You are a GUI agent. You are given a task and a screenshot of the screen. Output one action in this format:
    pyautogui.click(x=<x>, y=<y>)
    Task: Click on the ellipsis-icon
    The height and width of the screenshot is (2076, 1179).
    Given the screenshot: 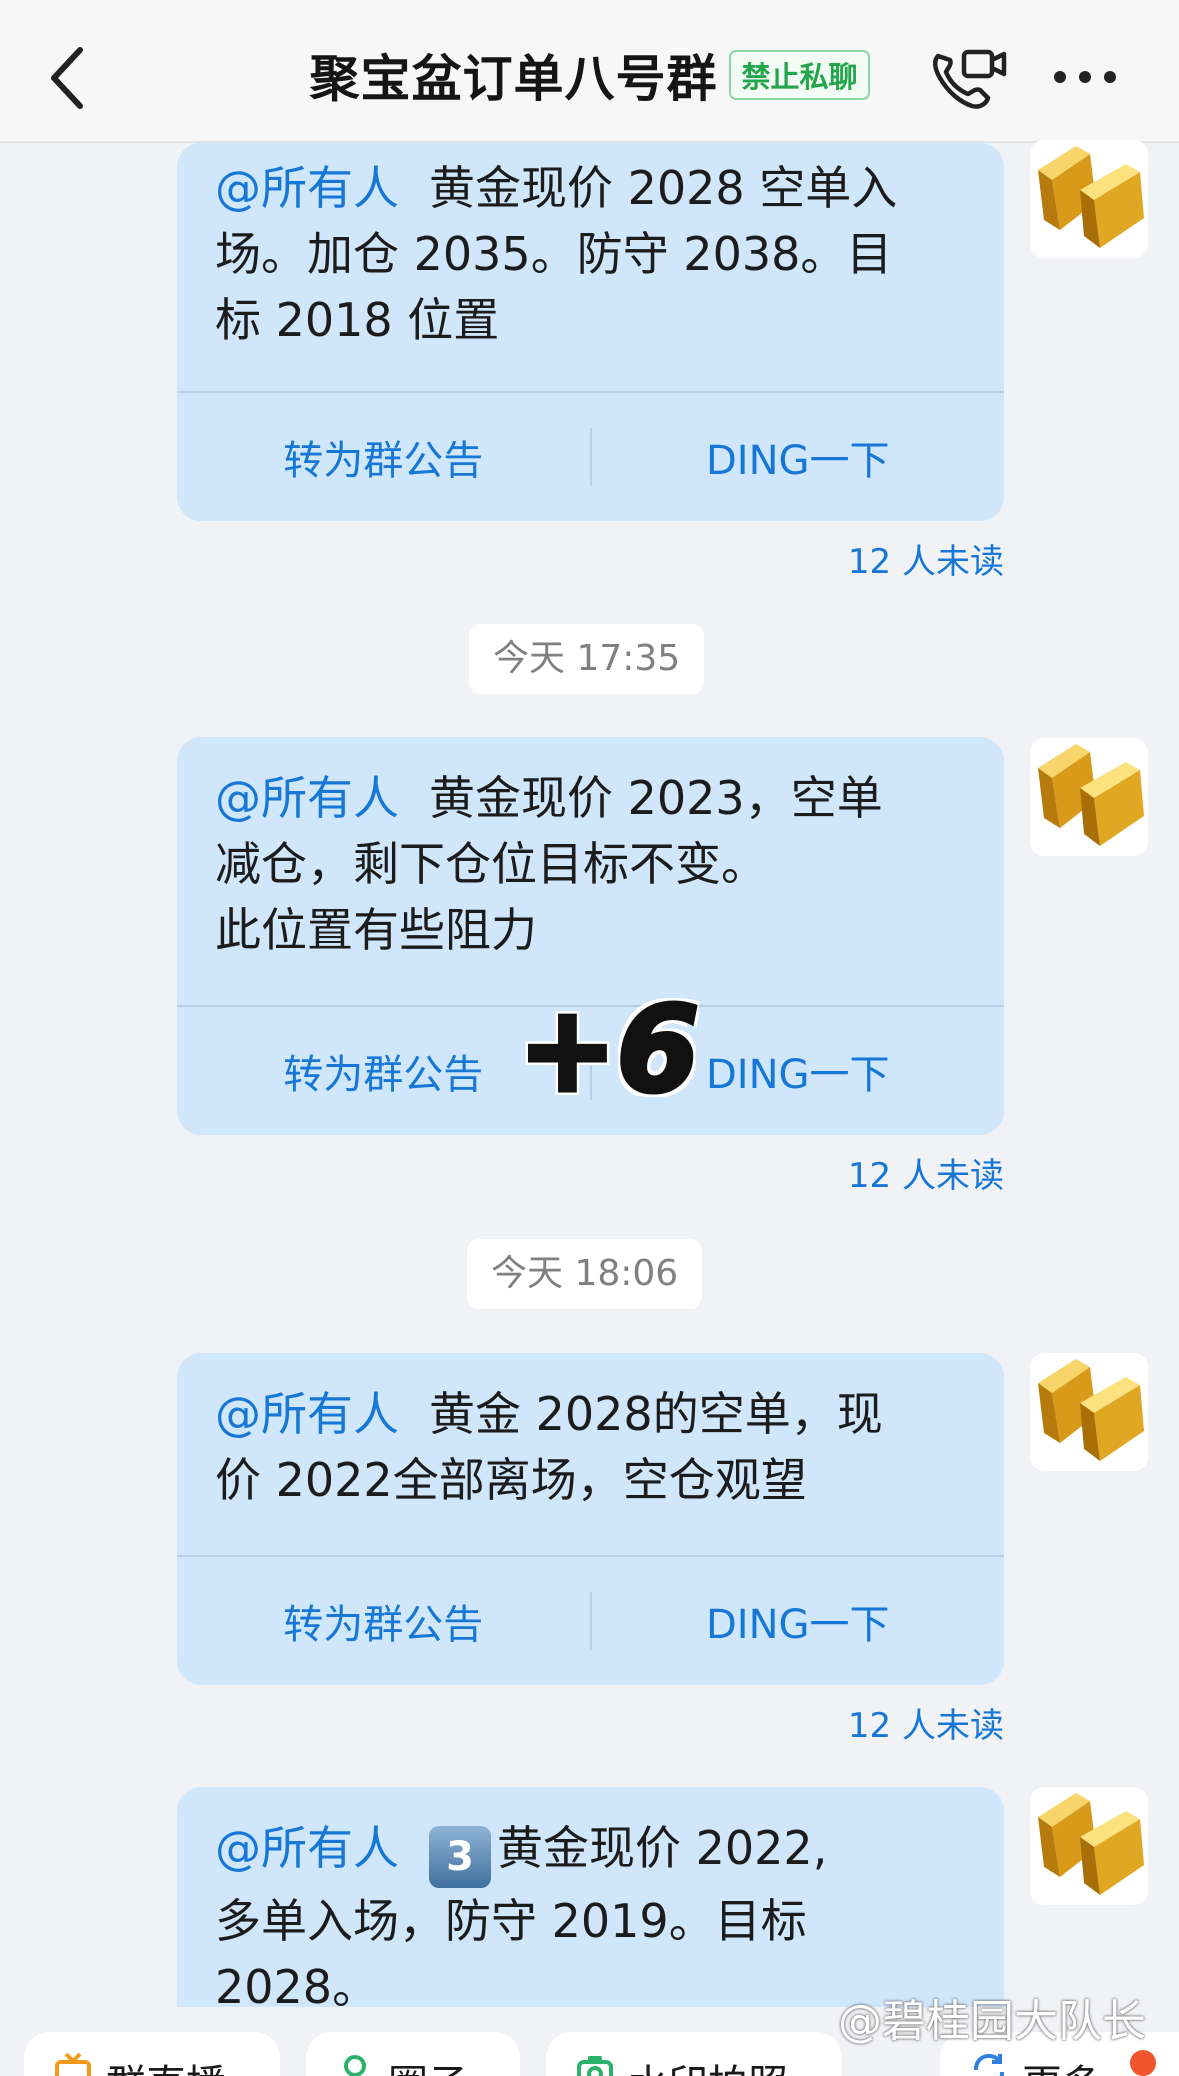 What is the action you would take?
    pyautogui.click(x=1085, y=77)
    